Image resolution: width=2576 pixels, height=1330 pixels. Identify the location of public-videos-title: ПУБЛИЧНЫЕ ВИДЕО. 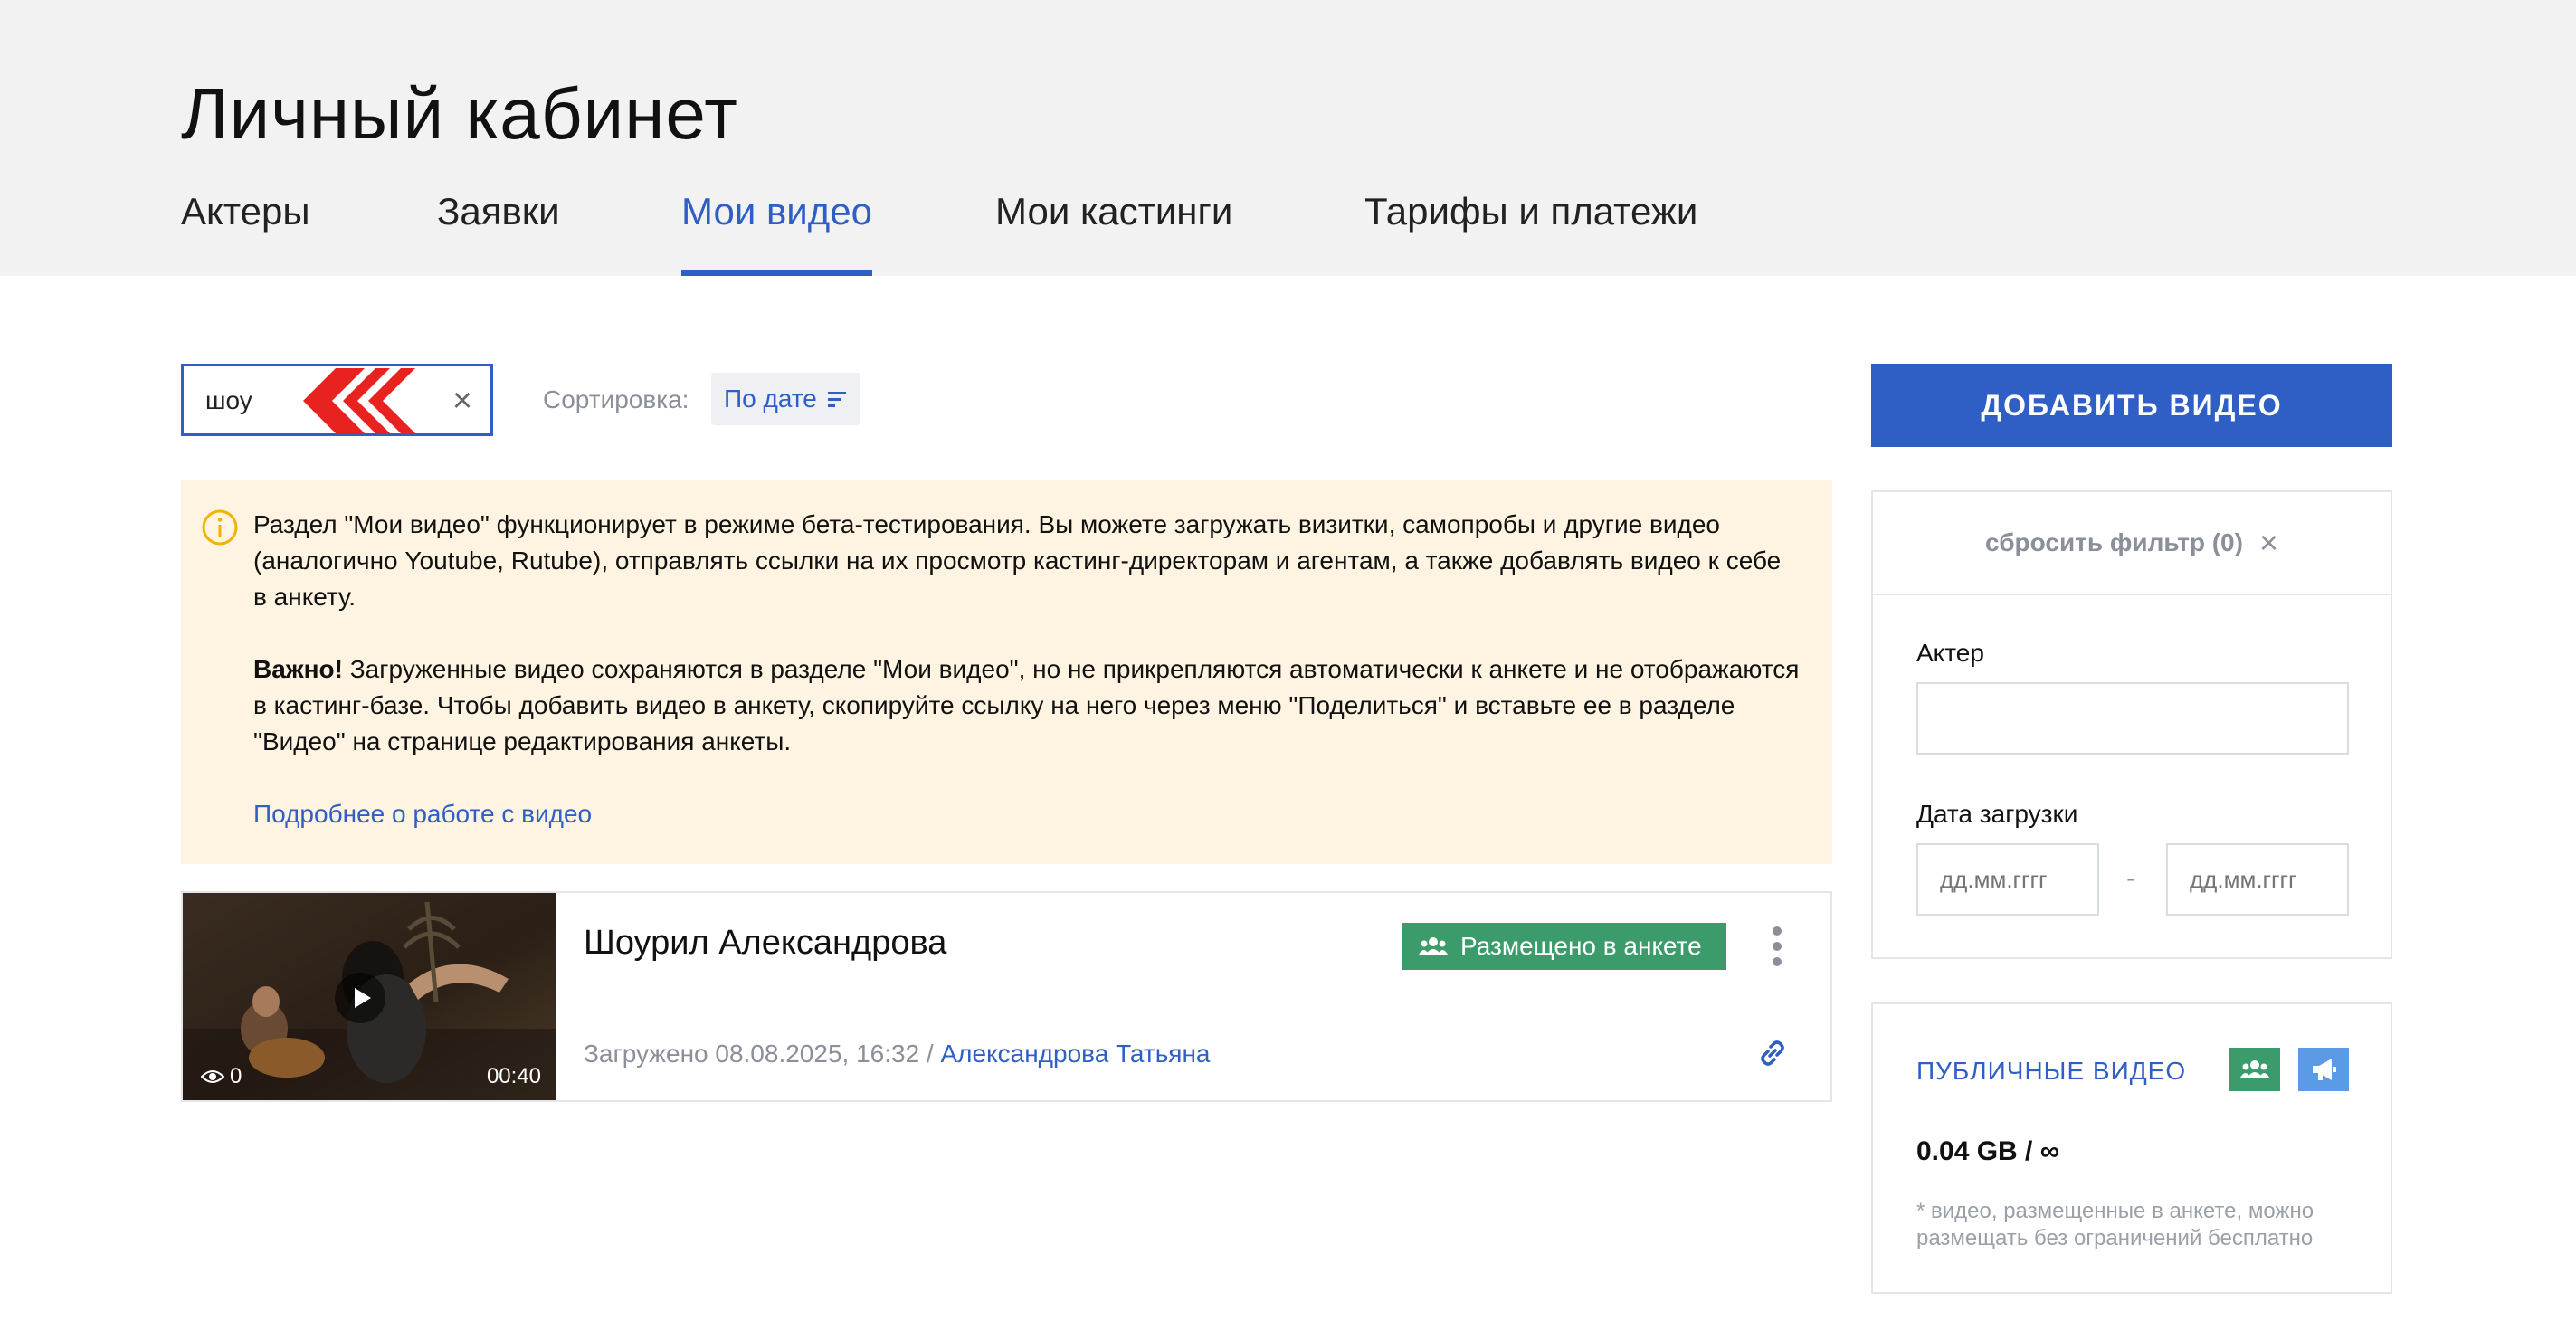
(2051, 1071).